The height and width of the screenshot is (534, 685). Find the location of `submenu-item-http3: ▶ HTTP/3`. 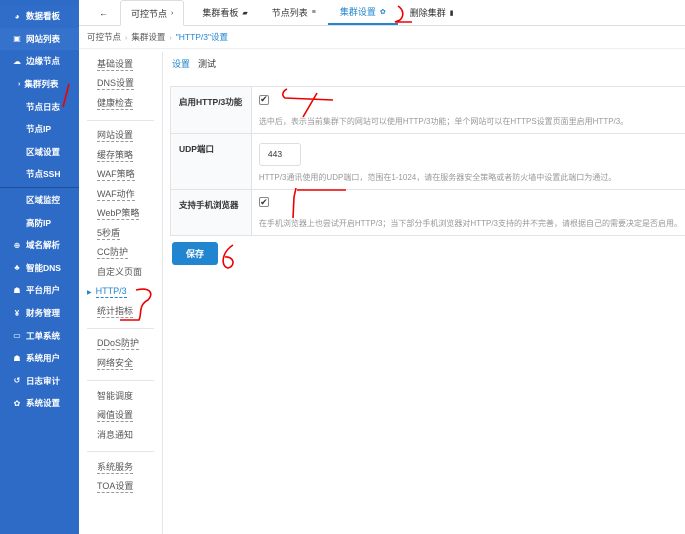

submenu-item-http3: ▶ HTTP/3 is located at coordinates (120, 293).